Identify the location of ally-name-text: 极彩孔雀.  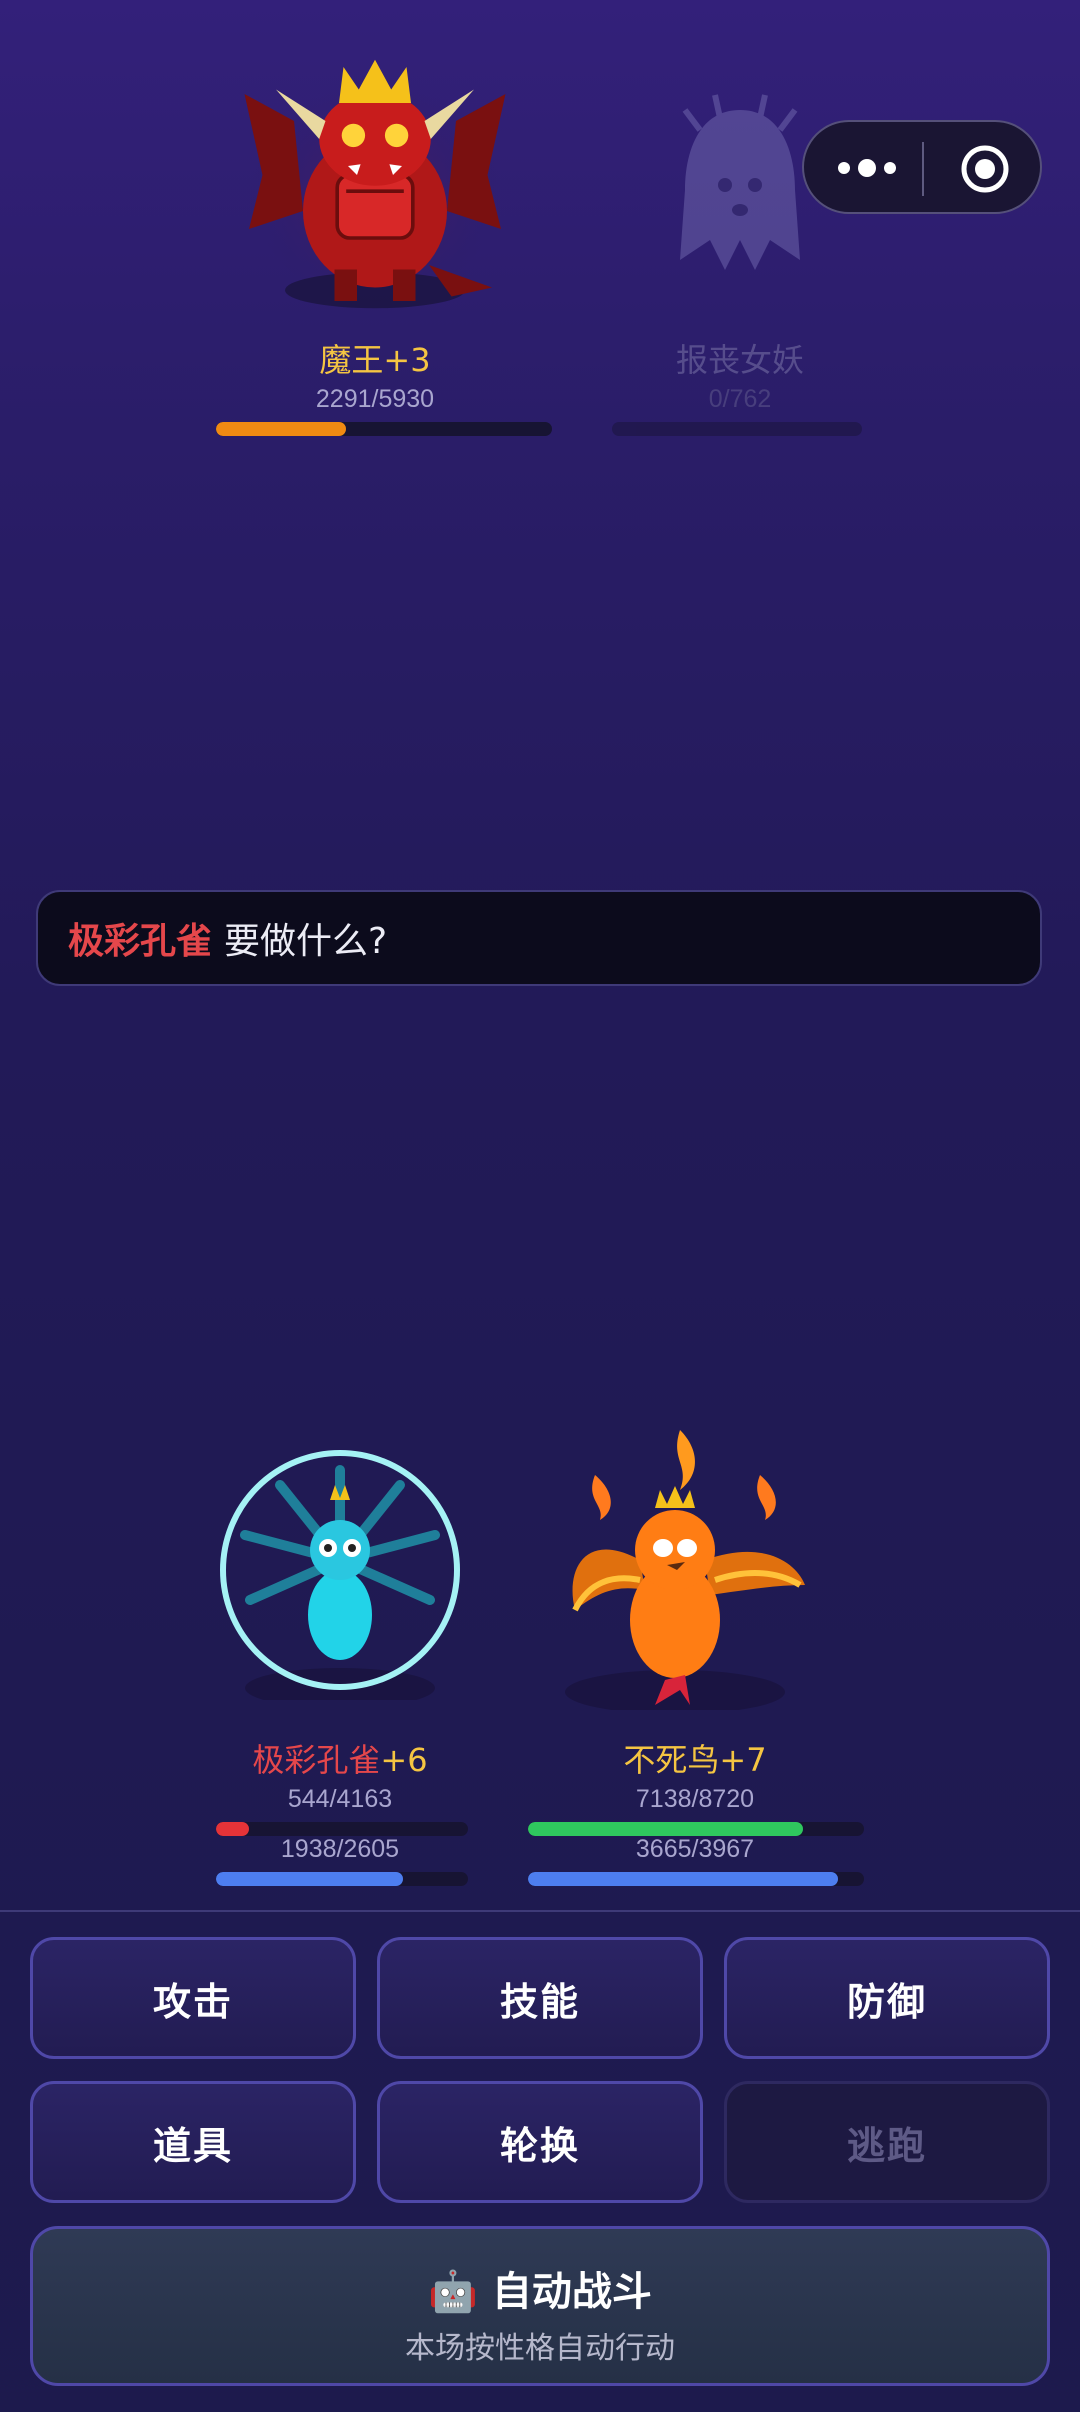
(316, 1760).